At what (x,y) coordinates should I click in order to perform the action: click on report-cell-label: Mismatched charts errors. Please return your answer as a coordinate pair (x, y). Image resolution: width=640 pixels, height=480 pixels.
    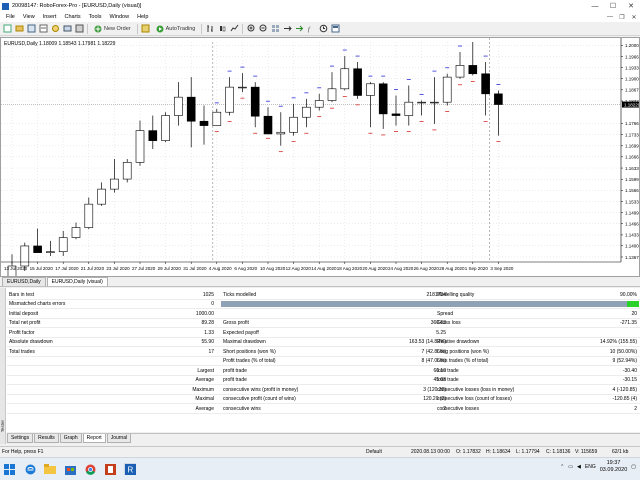
    Looking at the image, I should click on (37, 304).